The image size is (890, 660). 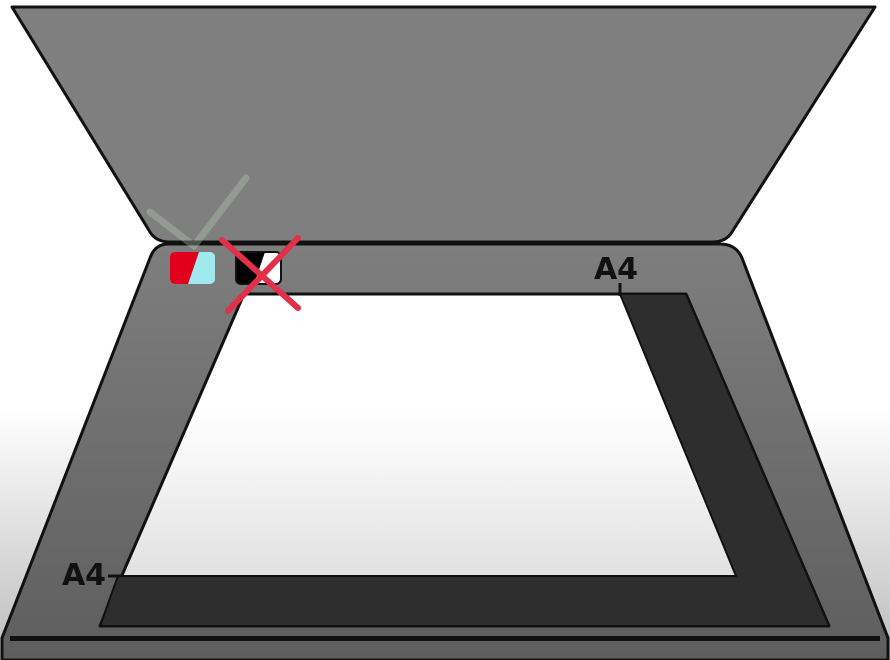 I want to click on color-mode-icon, so click(x=192, y=268).